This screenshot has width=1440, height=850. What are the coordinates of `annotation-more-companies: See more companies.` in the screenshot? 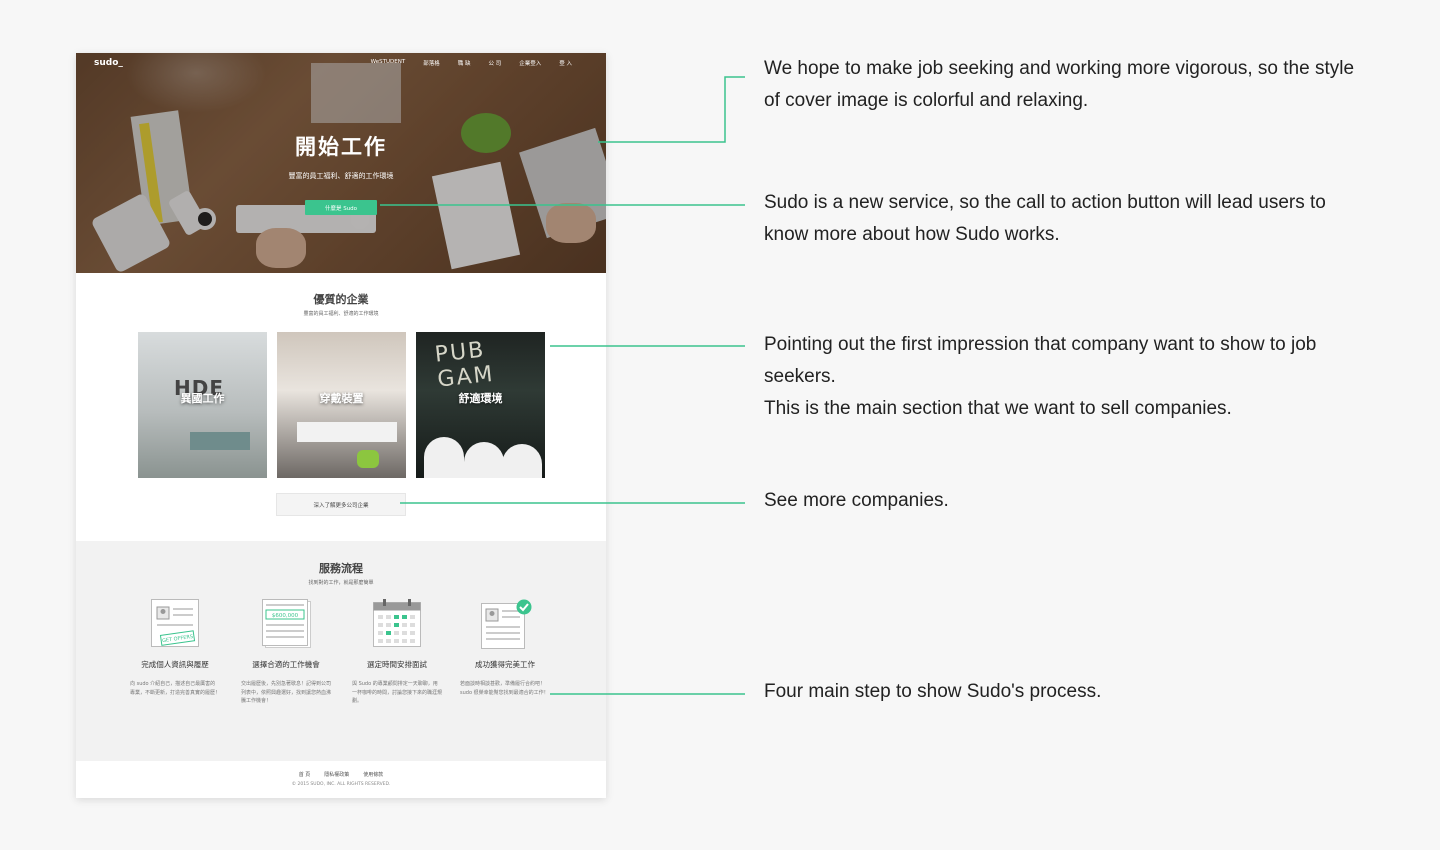 It's located at (856, 500).